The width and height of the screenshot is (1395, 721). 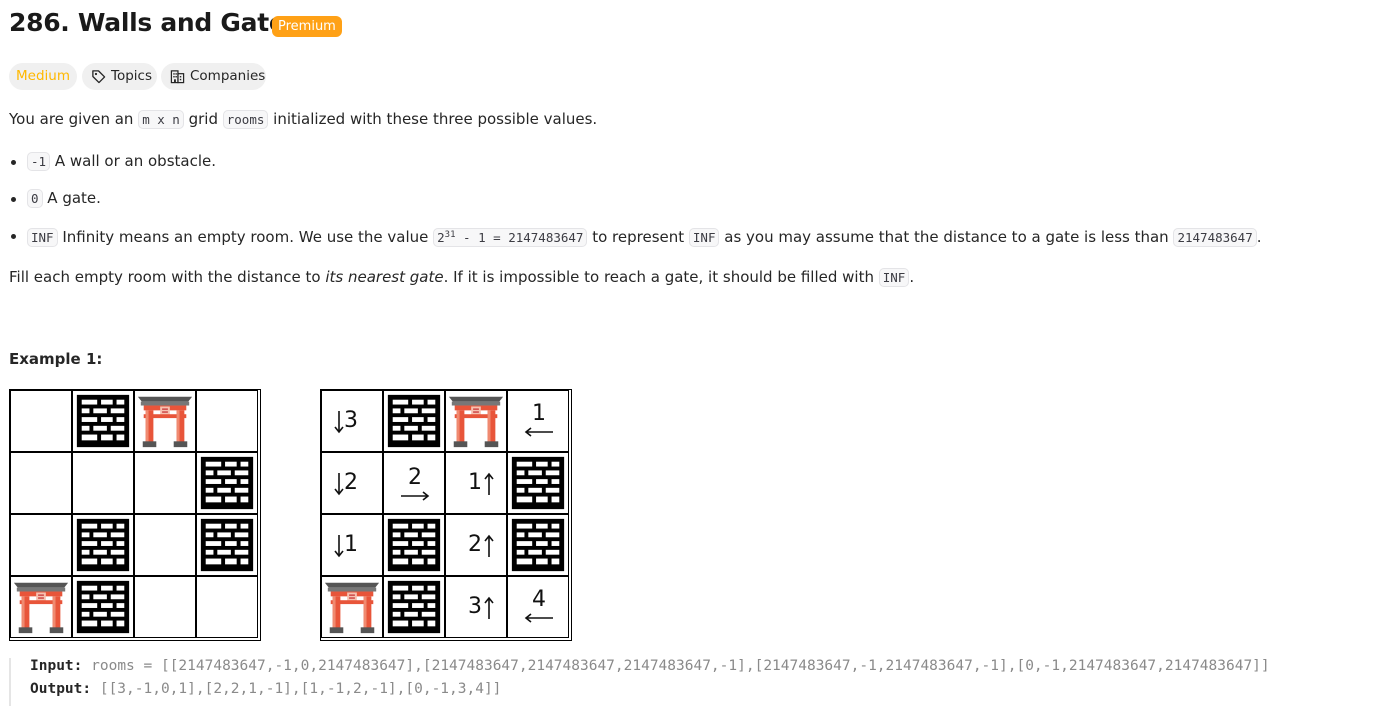 I want to click on item-text: to represent, so click(x=638, y=237).